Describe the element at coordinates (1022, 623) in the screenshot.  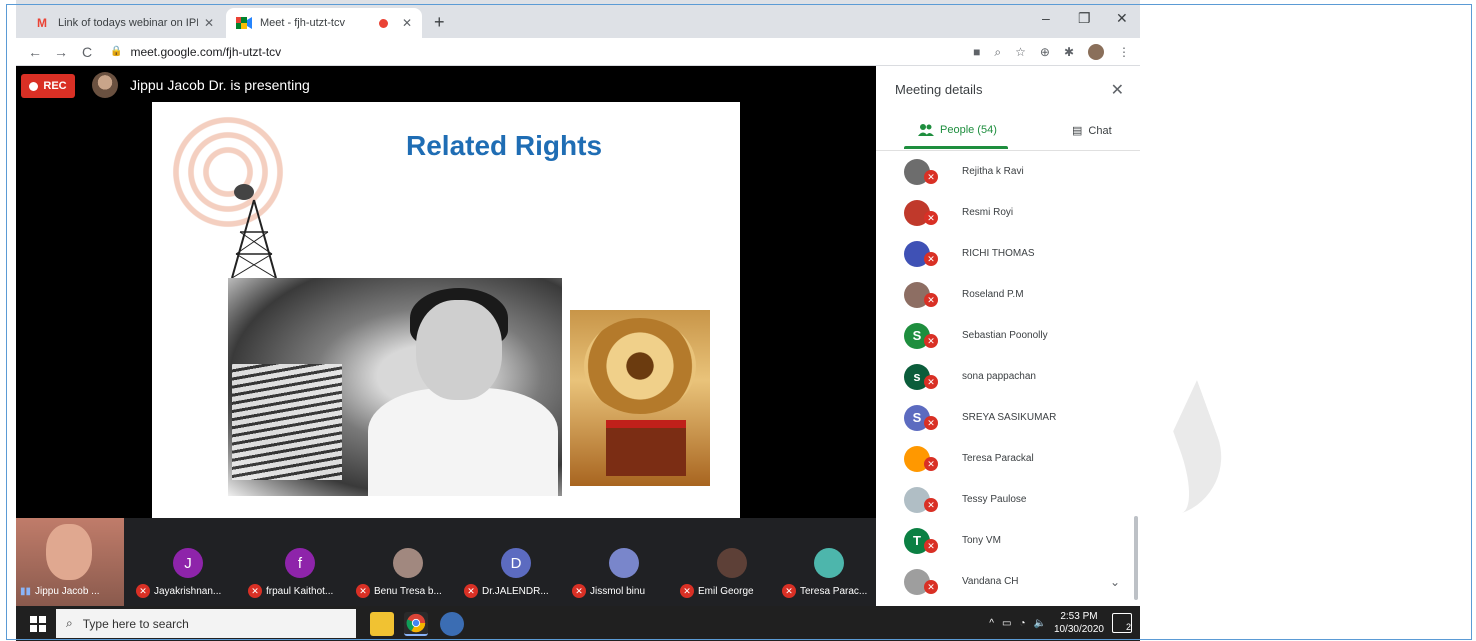
I see `network-icon: ◔` at that location.